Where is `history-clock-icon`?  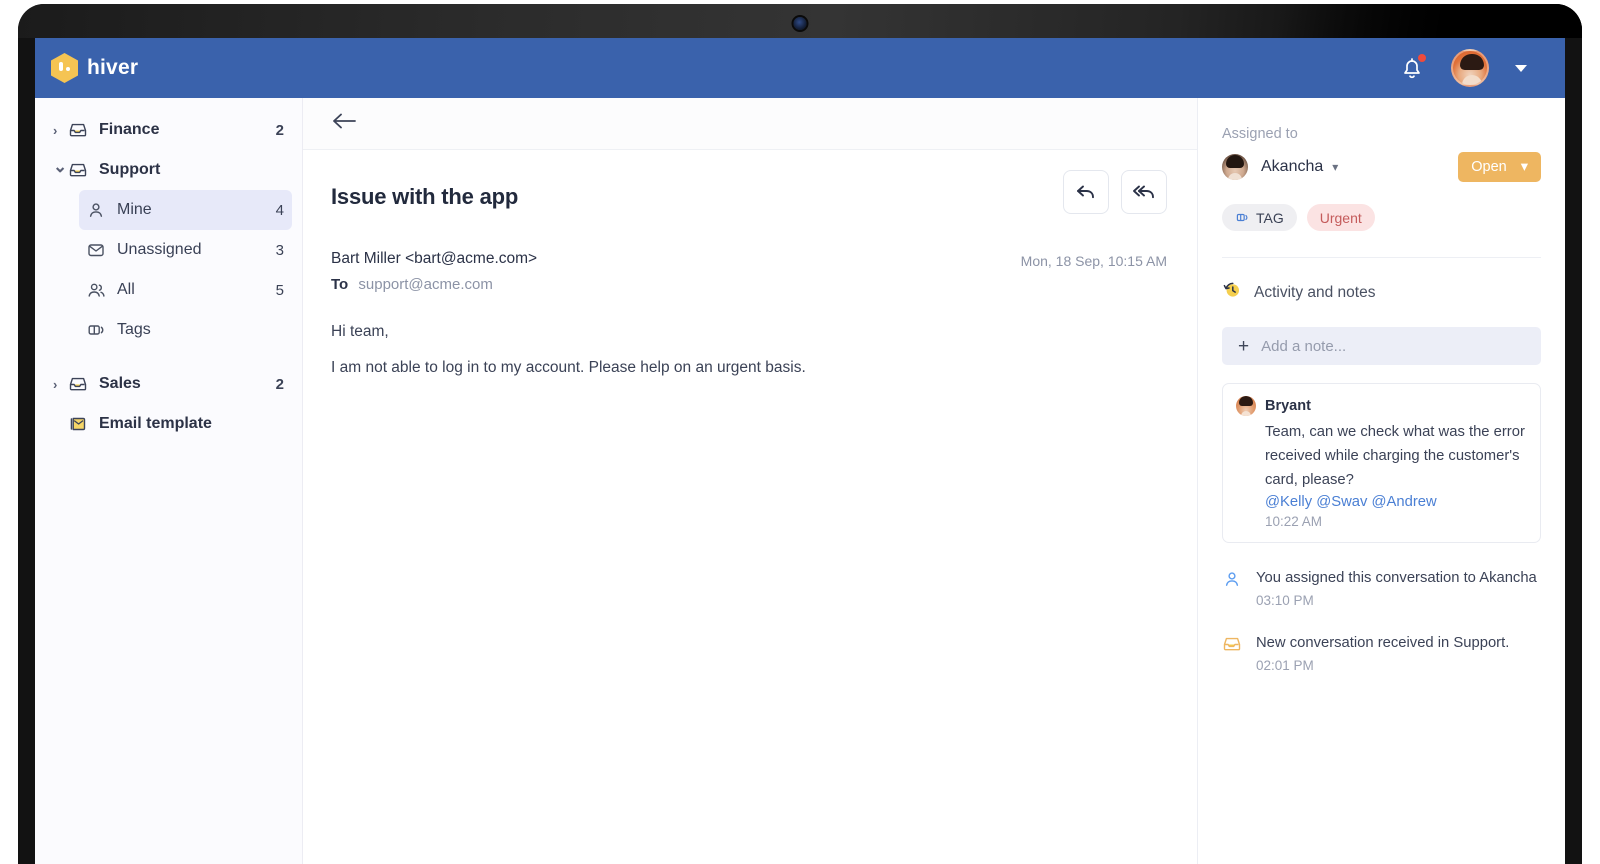
history-clock-icon is located at coordinates (1232, 292).